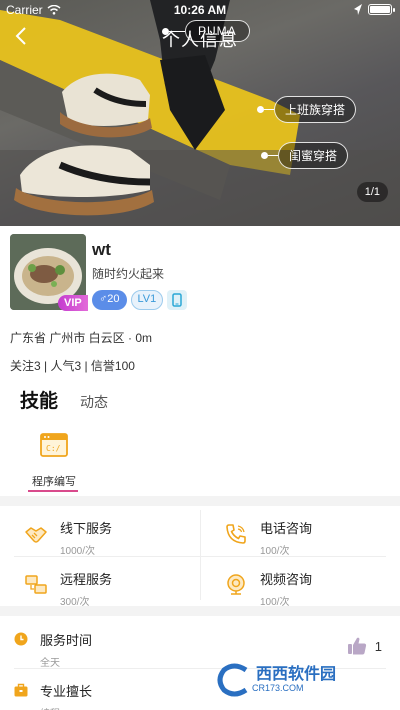 The width and height of the screenshot is (400, 710). Describe the element at coordinates (177, 300) in the screenshot. I see `phone-verified-icon` at that location.